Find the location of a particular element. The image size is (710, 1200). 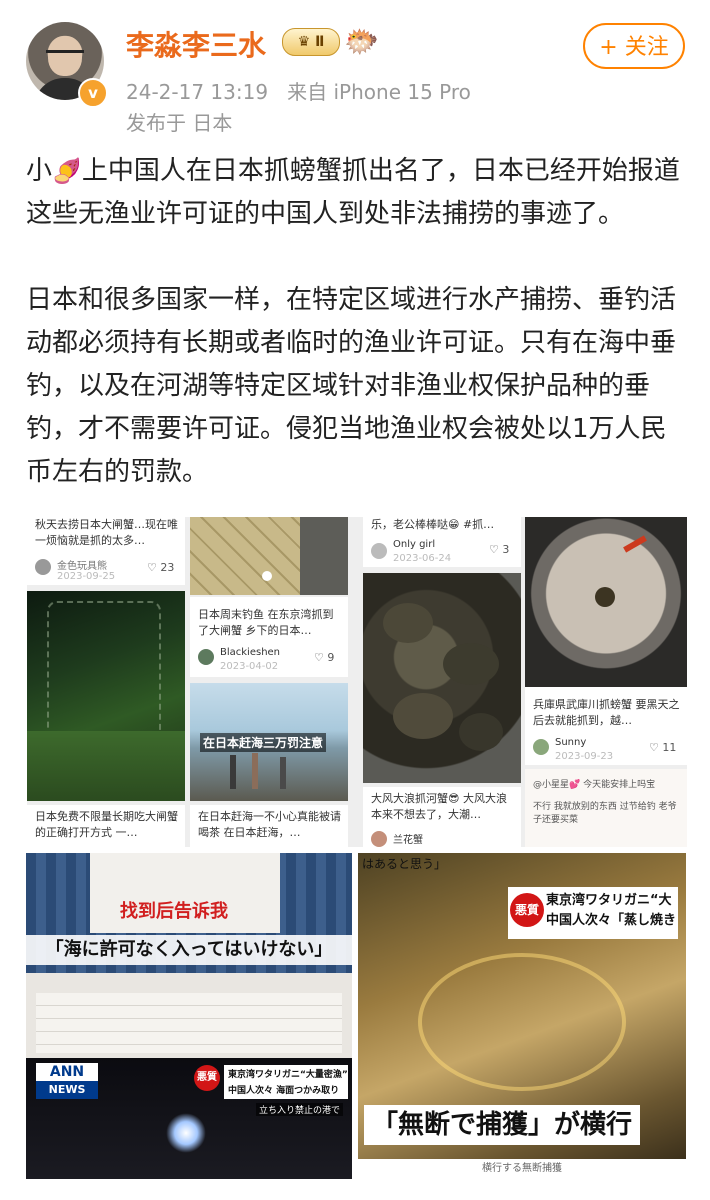

like-count-value: 23 is located at coordinates (167, 567).